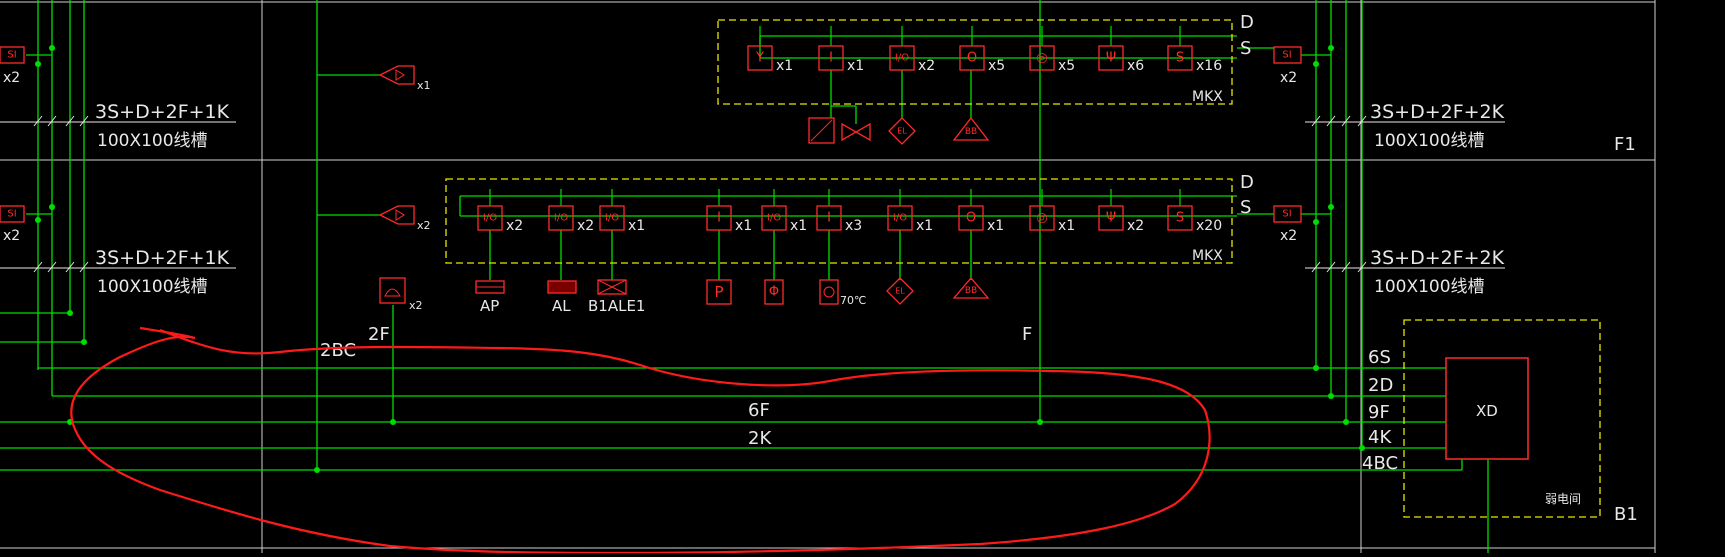  Describe the element at coordinates (1380, 385) in the screenshot. I see `label-2d: 2D` at that location.